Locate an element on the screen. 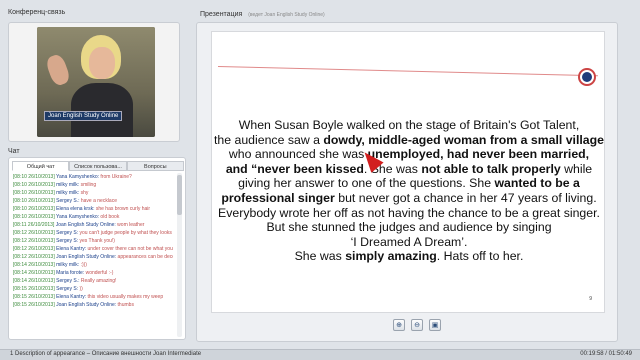 This screenshot has width=640, height=360. presentation-subtitle: (ведет Joan English Study Online) is located at coordinates (286, 15).